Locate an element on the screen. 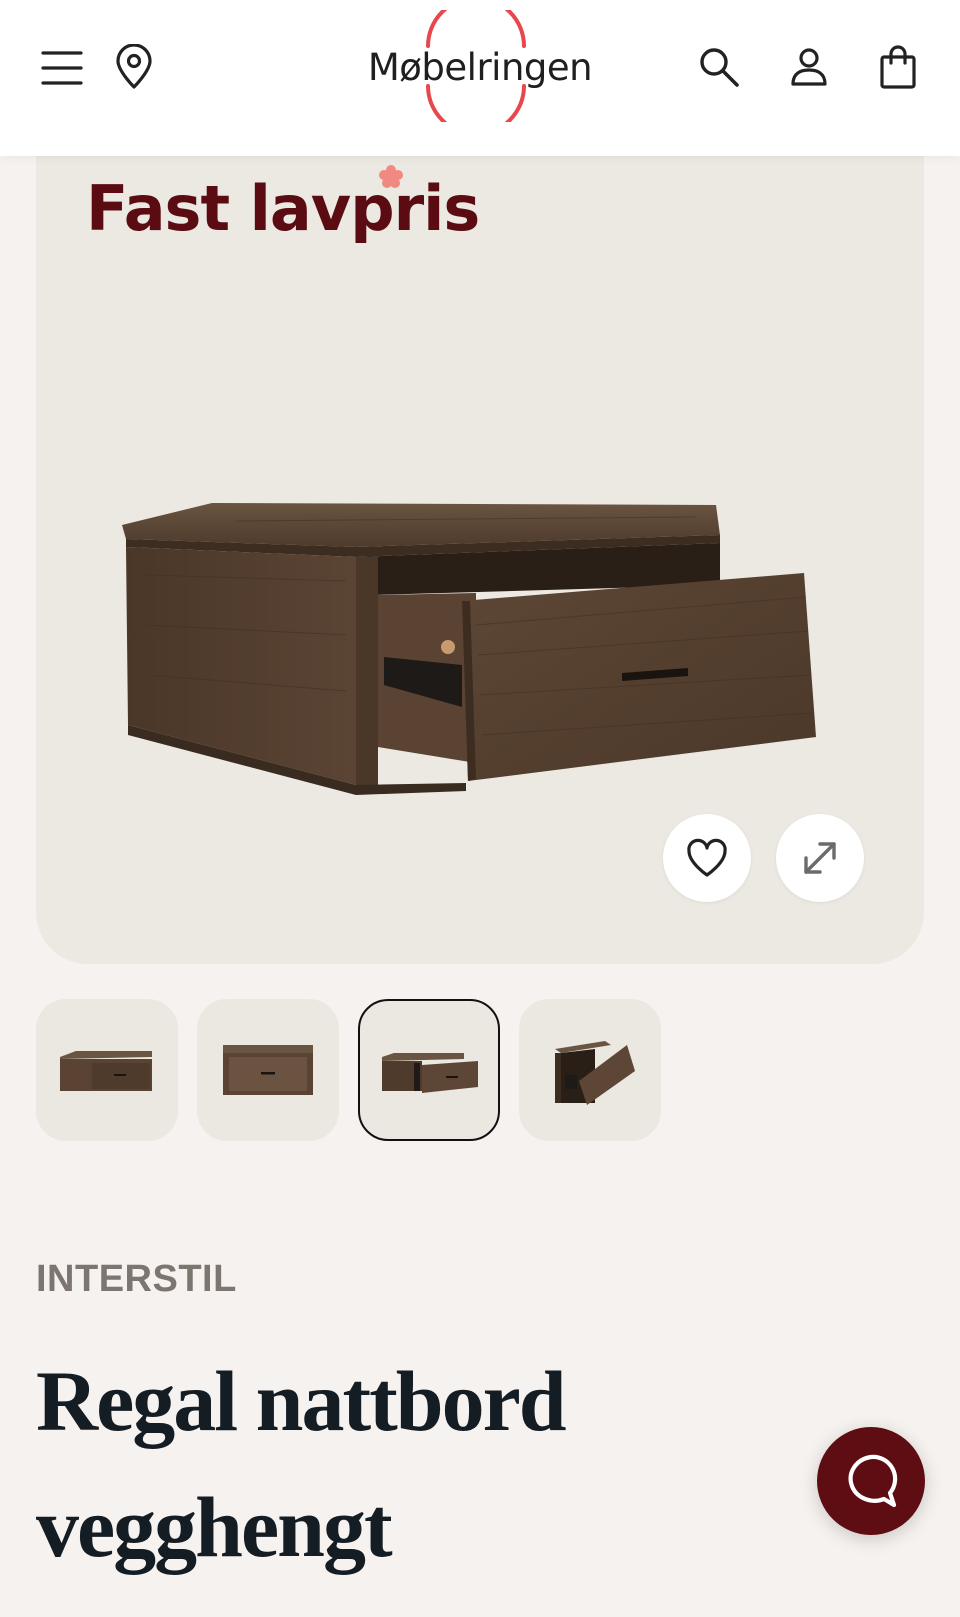 The height and width of the screenshot is (1617, 960). badge-flower-icon is located at coordinates (391, 176).